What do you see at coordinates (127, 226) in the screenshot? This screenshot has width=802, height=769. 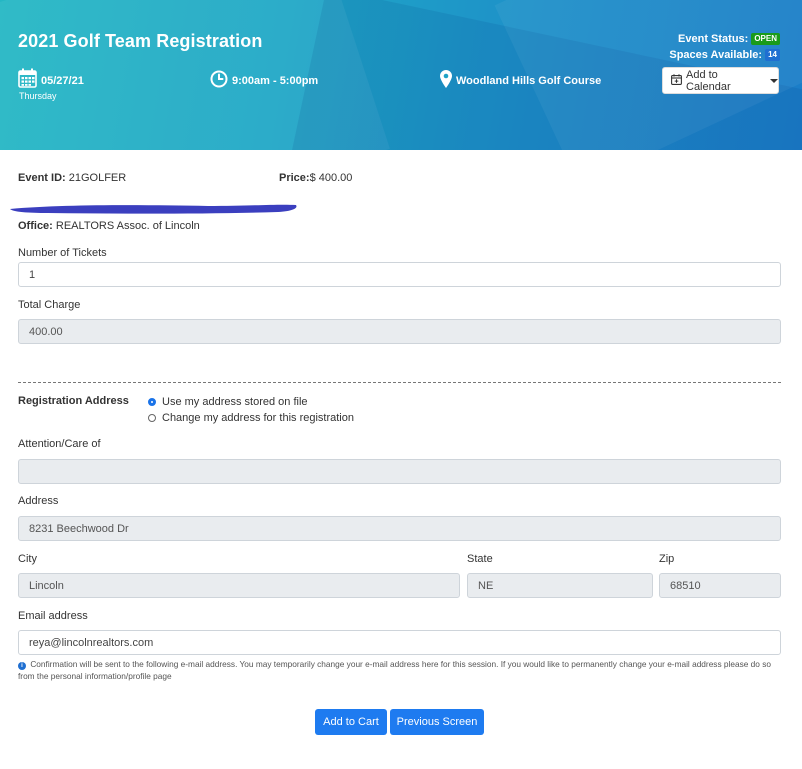 I see `office-value: REALTORS Assoc. of Lincoln` at bounding box center [127, 226].